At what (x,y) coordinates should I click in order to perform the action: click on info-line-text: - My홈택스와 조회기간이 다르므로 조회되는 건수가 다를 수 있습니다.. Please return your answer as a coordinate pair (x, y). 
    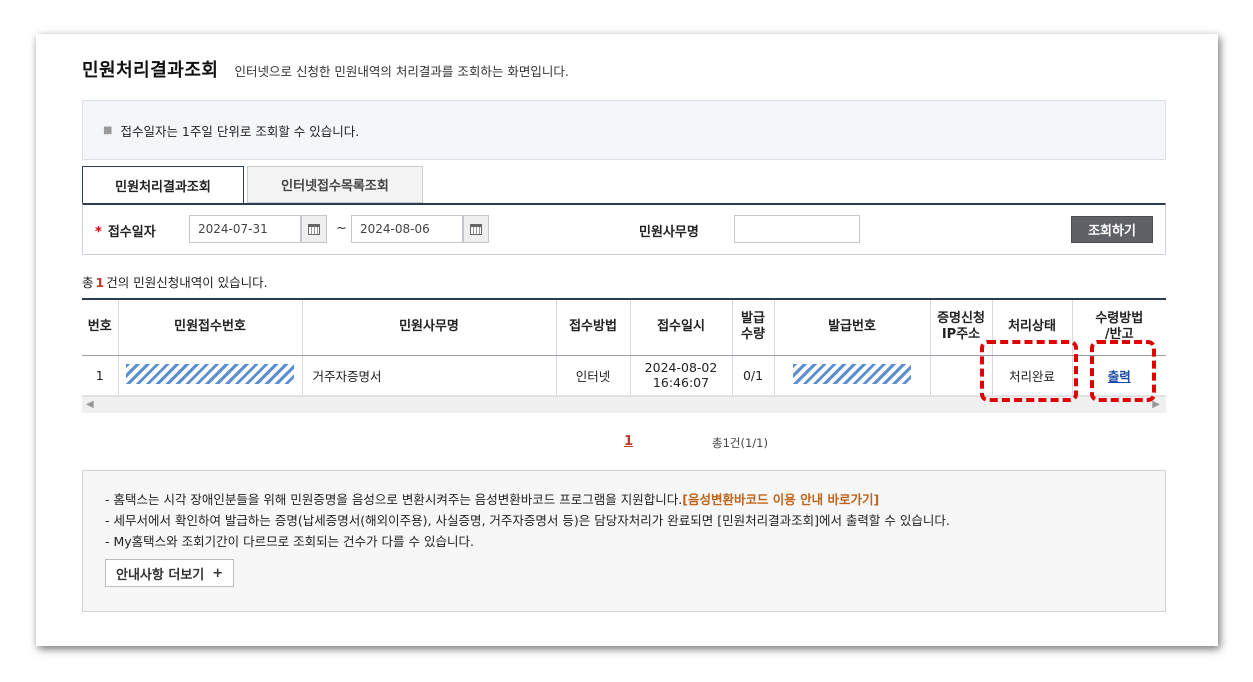
    Looking at the image, I should click on (289, 541).